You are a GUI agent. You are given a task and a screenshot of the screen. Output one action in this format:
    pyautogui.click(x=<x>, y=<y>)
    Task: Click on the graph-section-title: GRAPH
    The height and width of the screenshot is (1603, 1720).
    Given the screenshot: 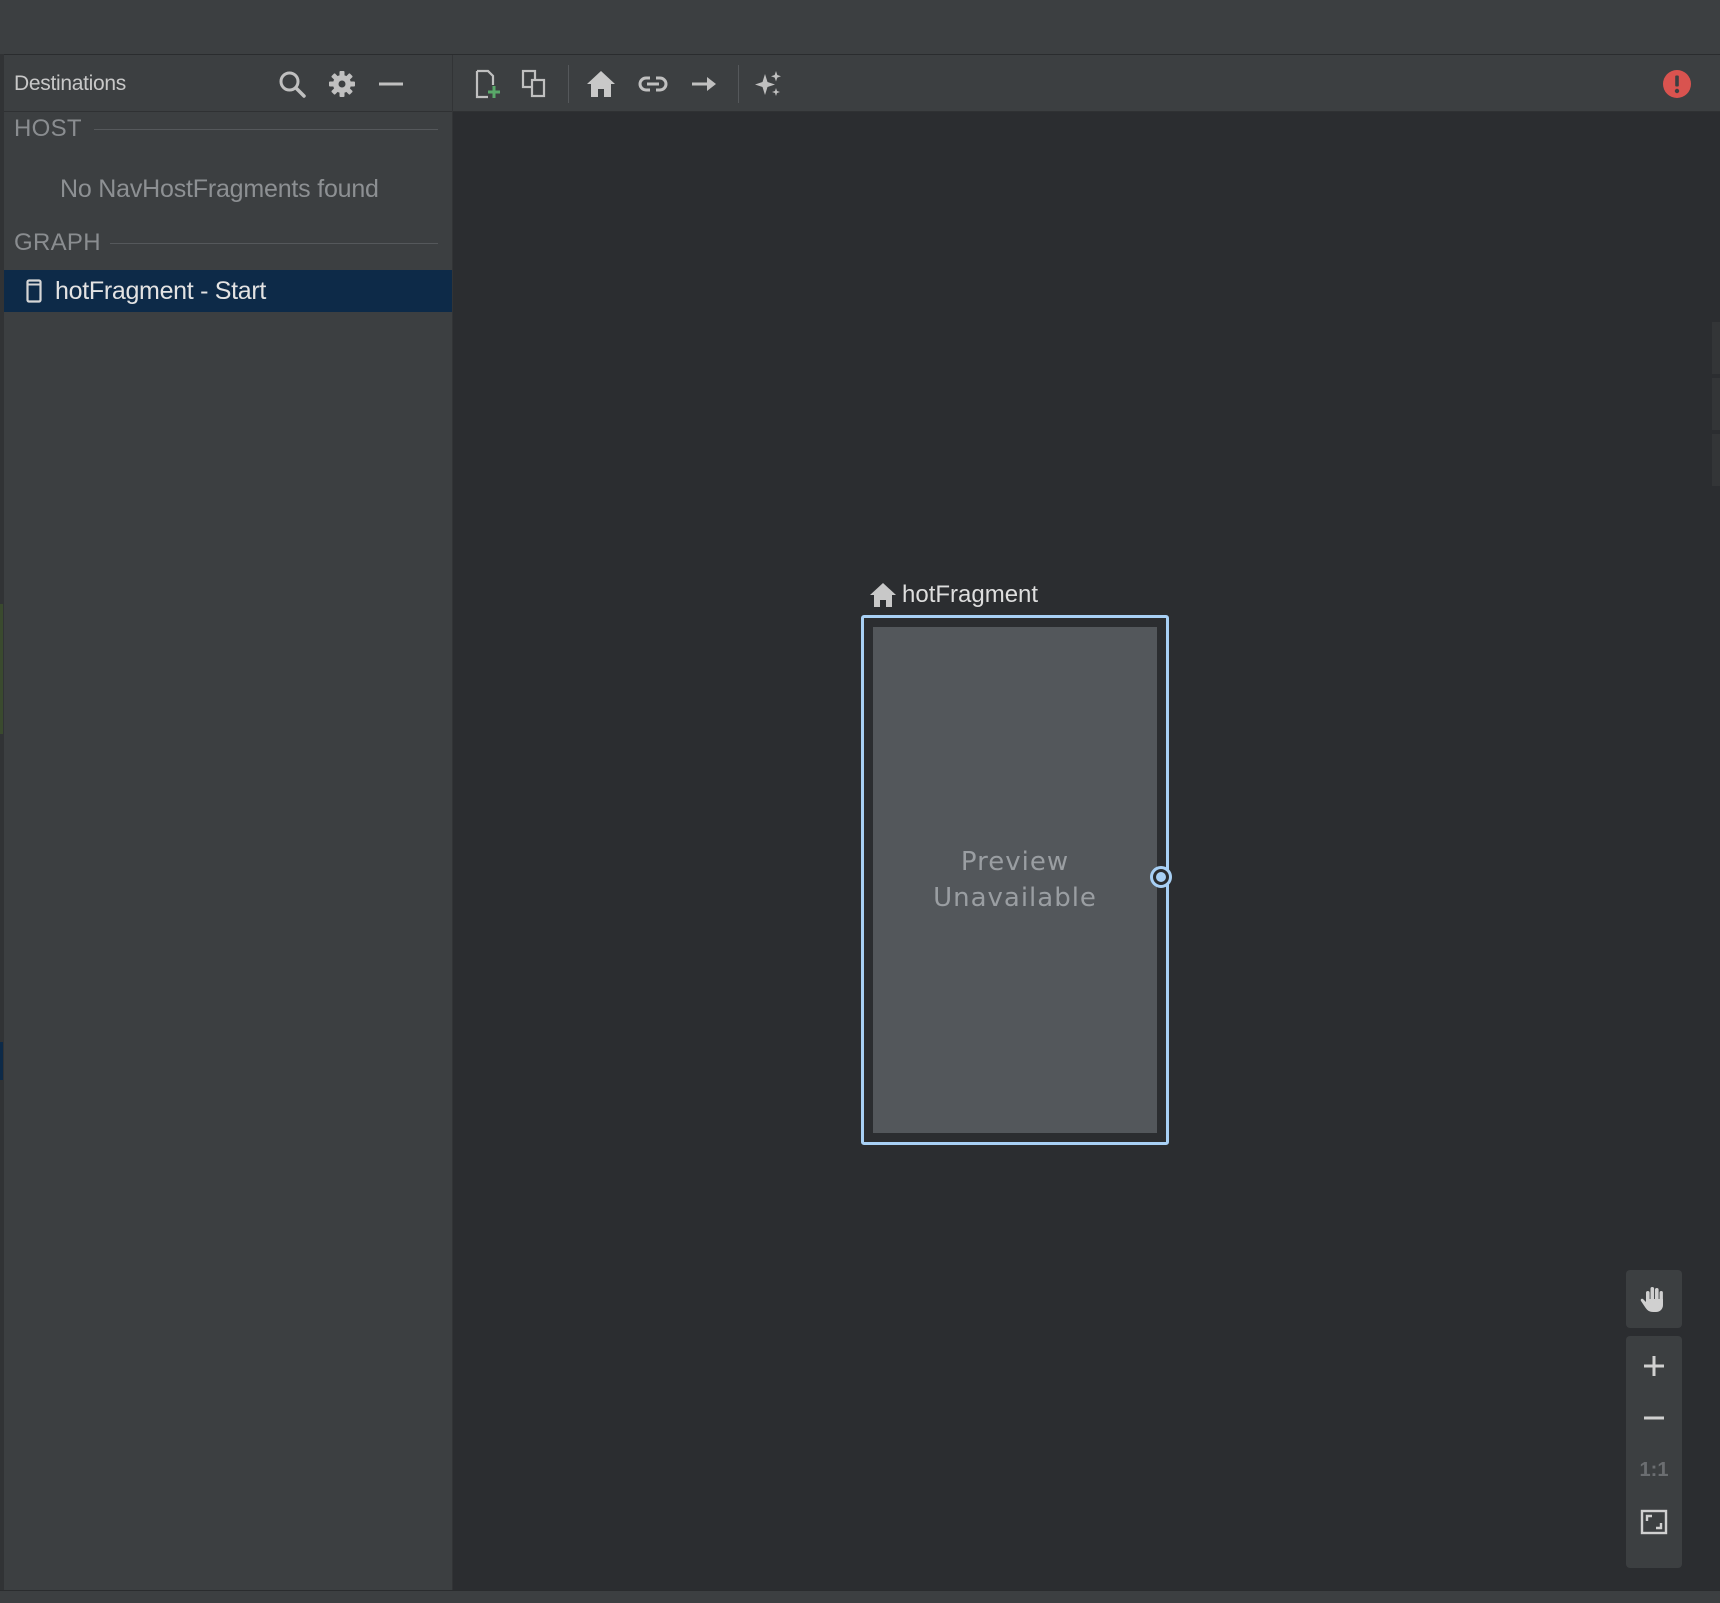 What is the action you would take?
    pyautogui.click(x=57, y=242)
    